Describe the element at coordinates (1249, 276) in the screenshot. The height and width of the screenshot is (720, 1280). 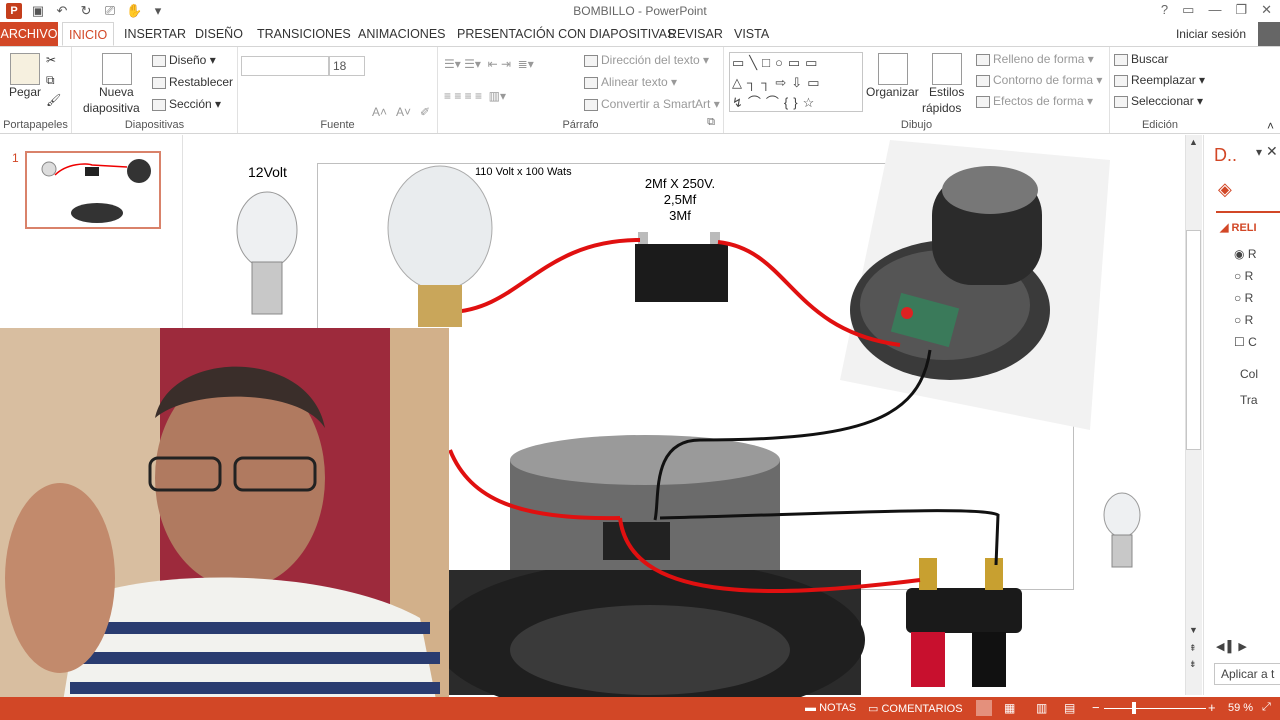
I see `fill-radio-2-label: R` at that location.